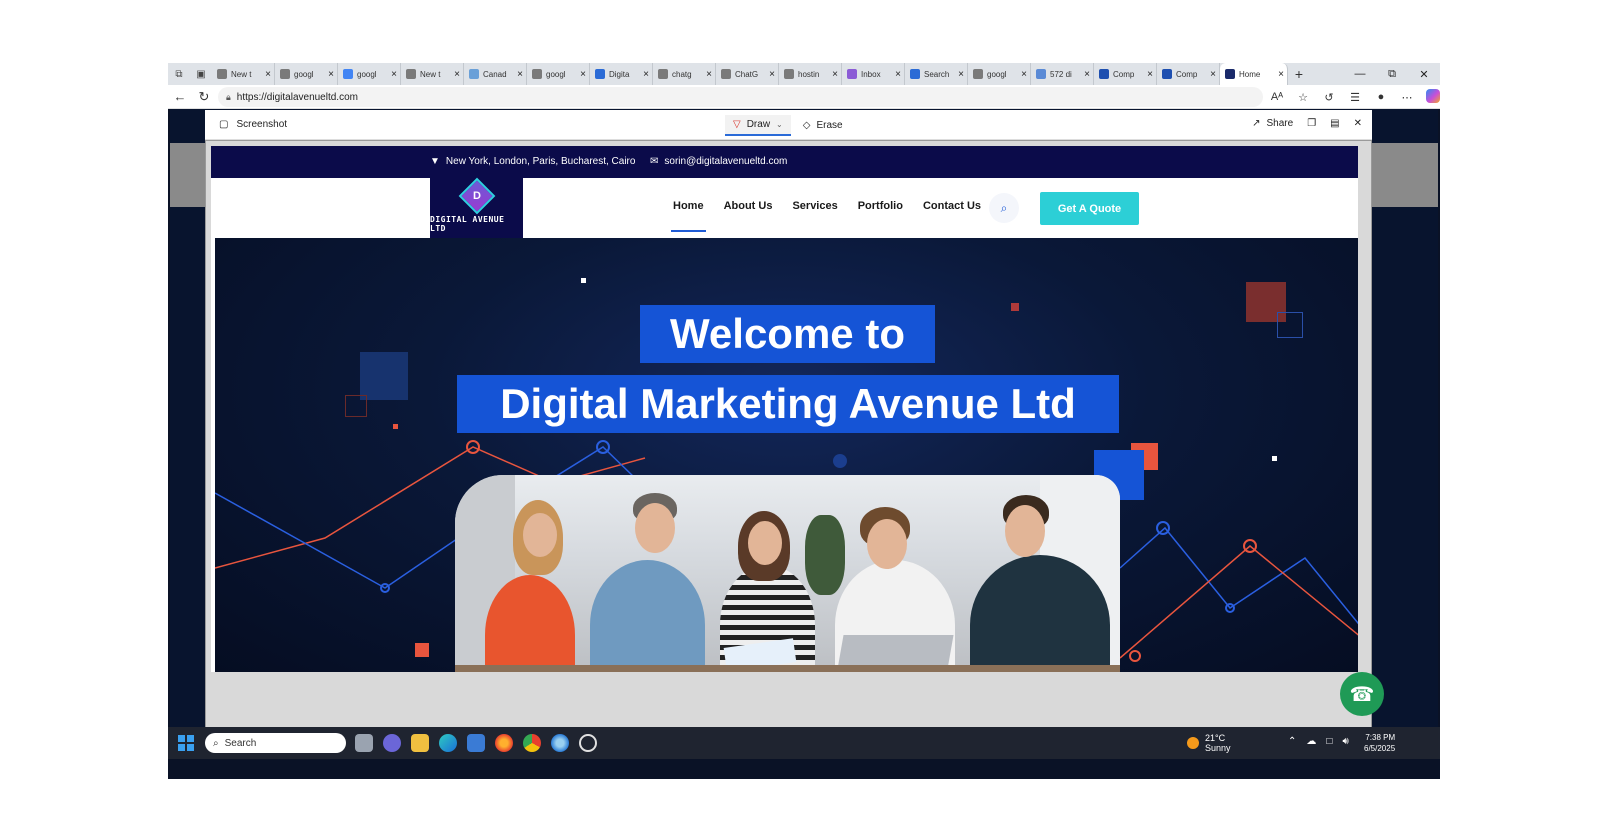  I want to click on firefox-icon, so click(504, 743).